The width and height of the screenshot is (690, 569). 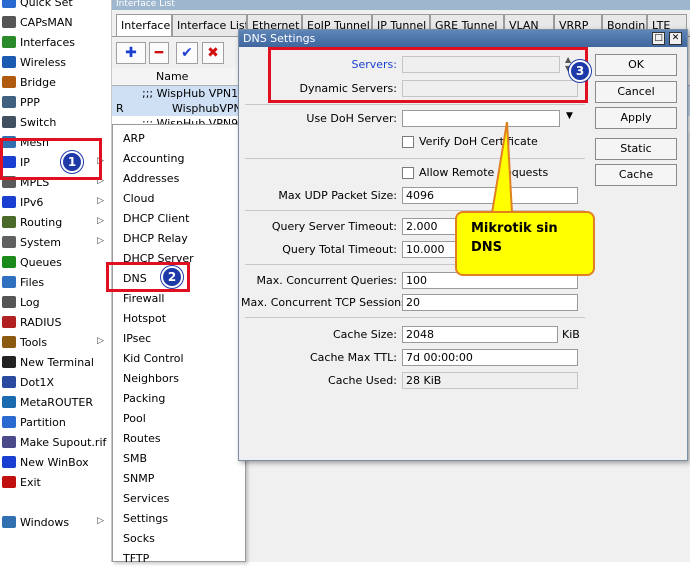 What do you see at coordinates (37, 382) in the screenshot?
I see `sidebar-item-label: Dot1X` at bounding box center [37, 382].